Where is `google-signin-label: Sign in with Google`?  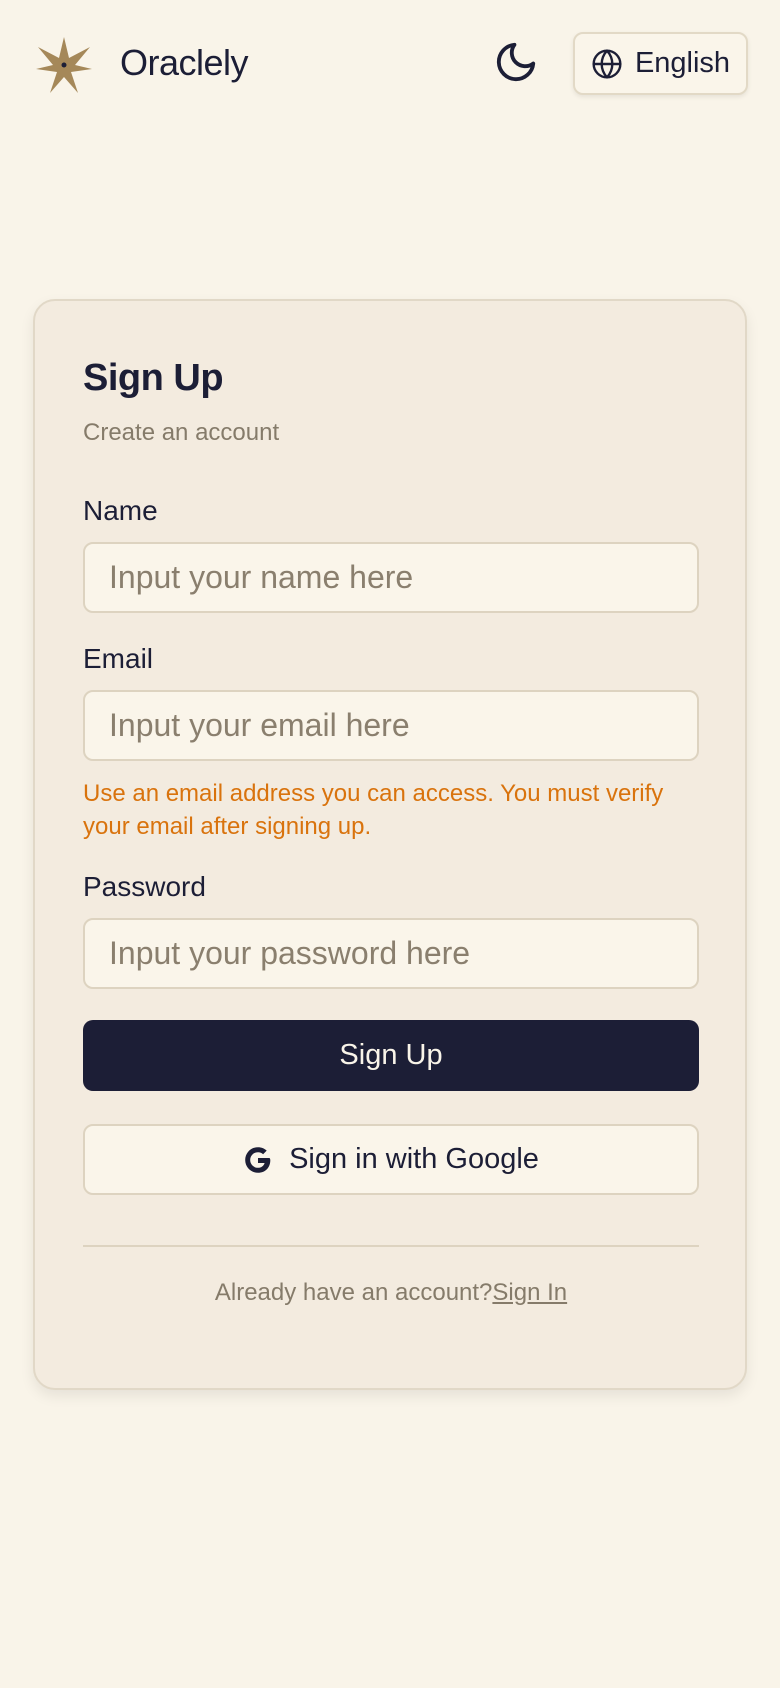 google-signin-label: Sign in with Google is located at coordinates (414, 1159).